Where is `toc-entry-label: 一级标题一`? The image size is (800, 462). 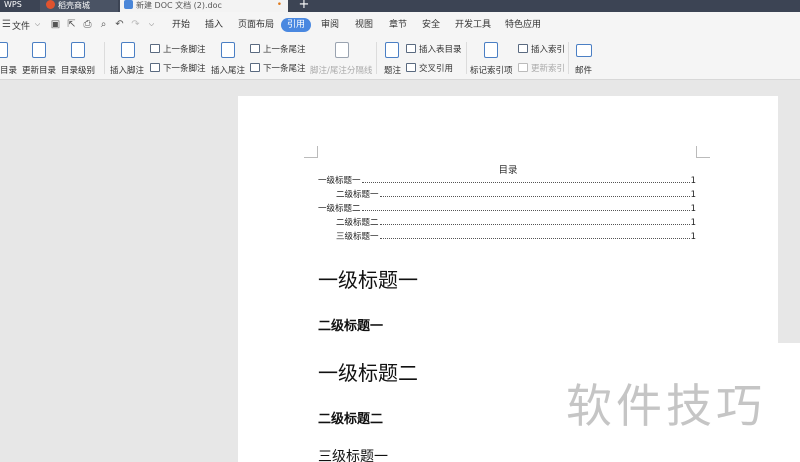 toc-entry-label: 一级标题一 is located at coordinates (339, 181).